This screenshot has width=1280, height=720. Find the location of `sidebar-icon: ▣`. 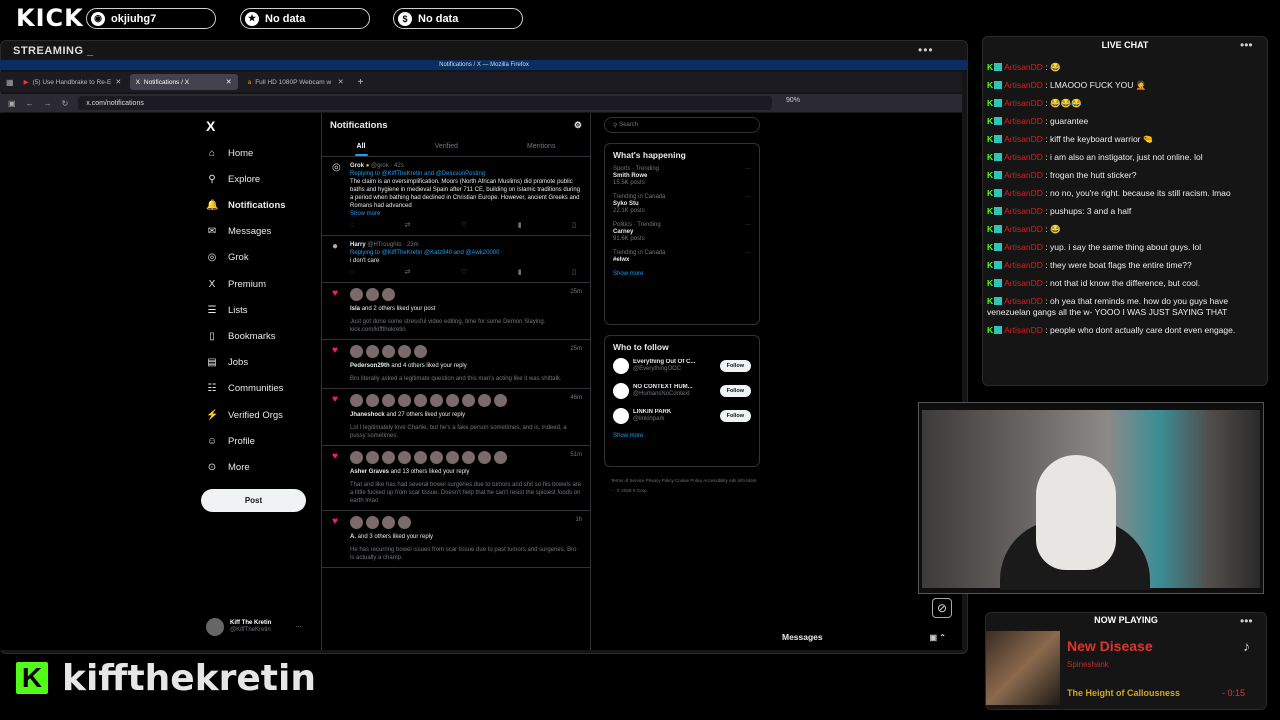

sidebar-icon: ▣ is located at coordinates (12, 103).